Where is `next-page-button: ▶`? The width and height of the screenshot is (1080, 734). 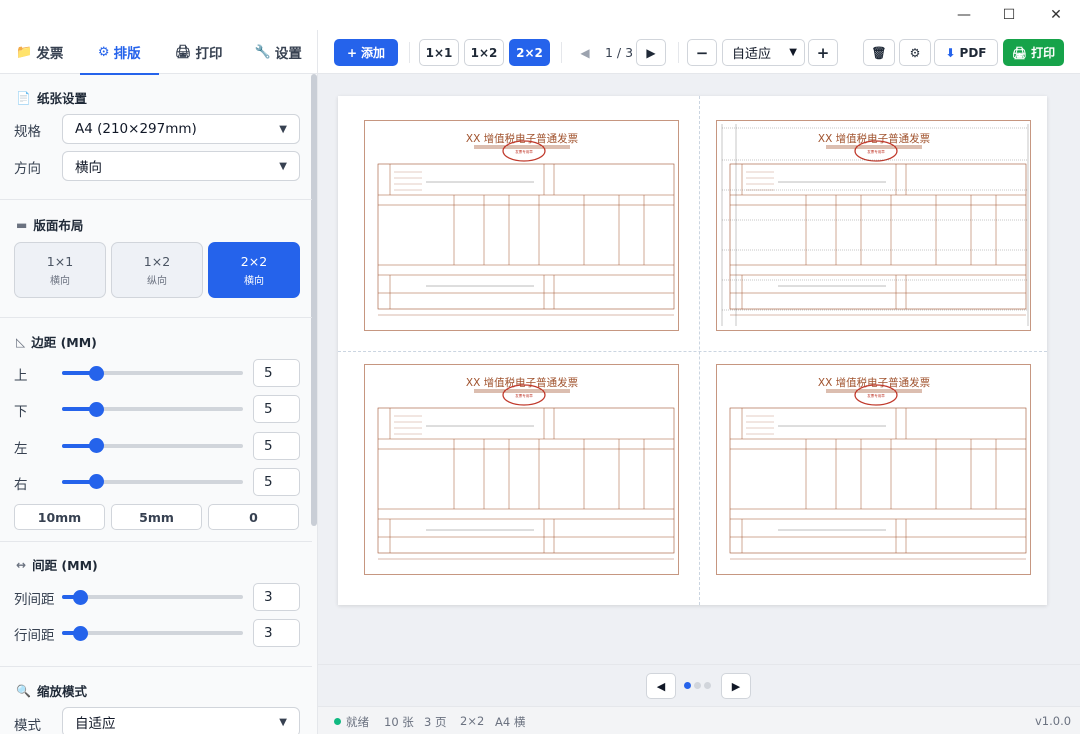 next-page-button: ▶ is located at coordinates (651, 52).